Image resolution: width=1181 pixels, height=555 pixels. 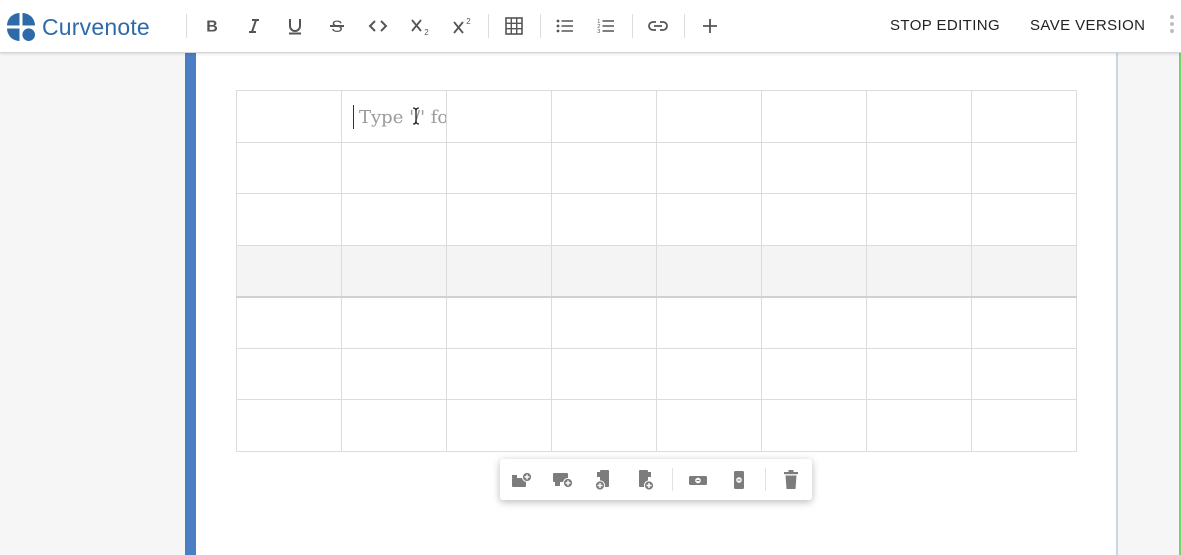 I want to click on superscript-button: 2, so click(x=462, y=26).